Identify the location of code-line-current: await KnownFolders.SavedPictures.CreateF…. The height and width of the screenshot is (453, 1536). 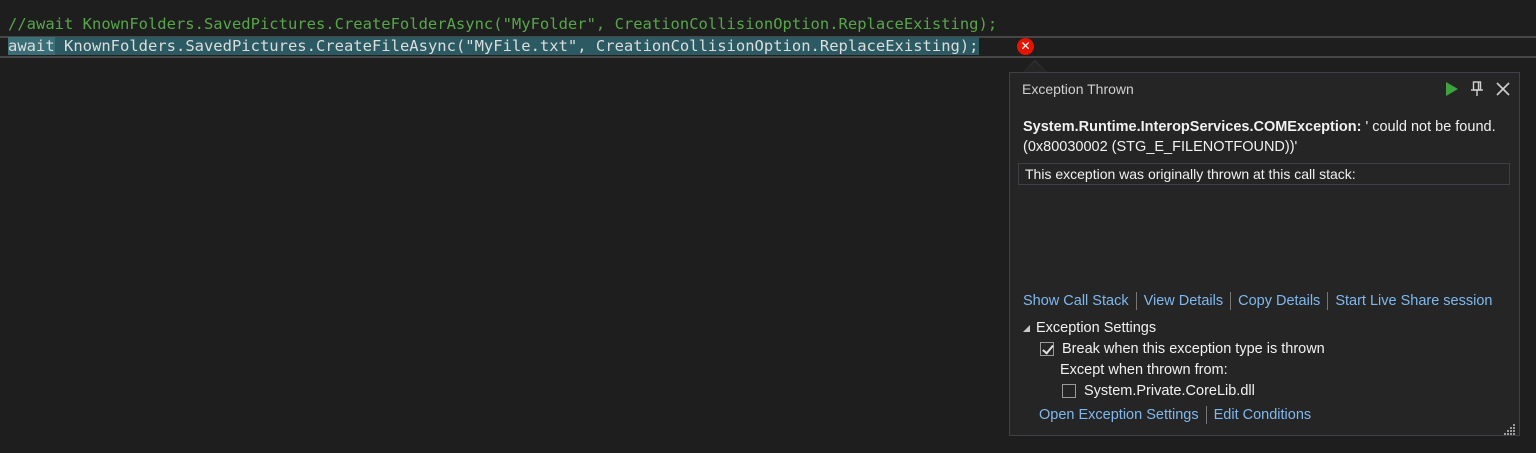
(493, 46).